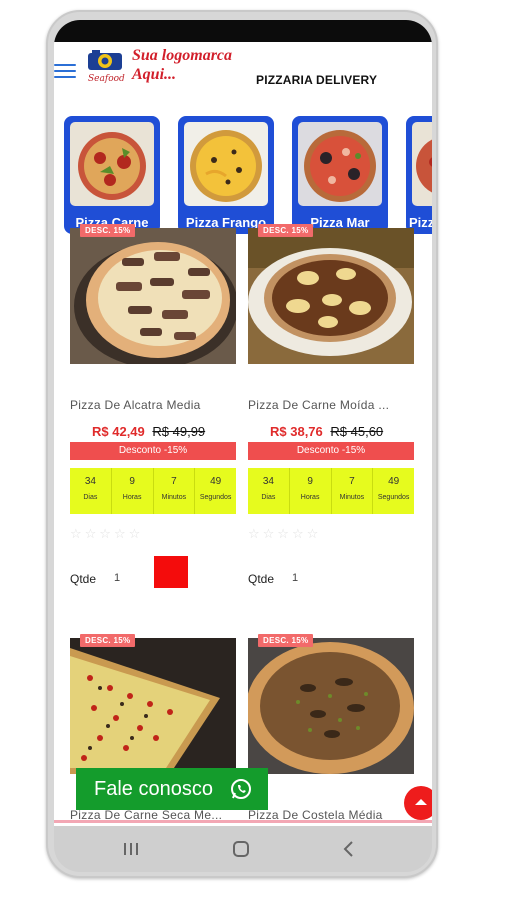 Image resolution: width=506 pixels, height=900 pixels. What do you see at coordinates (153, 405) in the screenshot?
I see `product-name: Pizza De Alcatra Media` at bounding box center [153, 405].